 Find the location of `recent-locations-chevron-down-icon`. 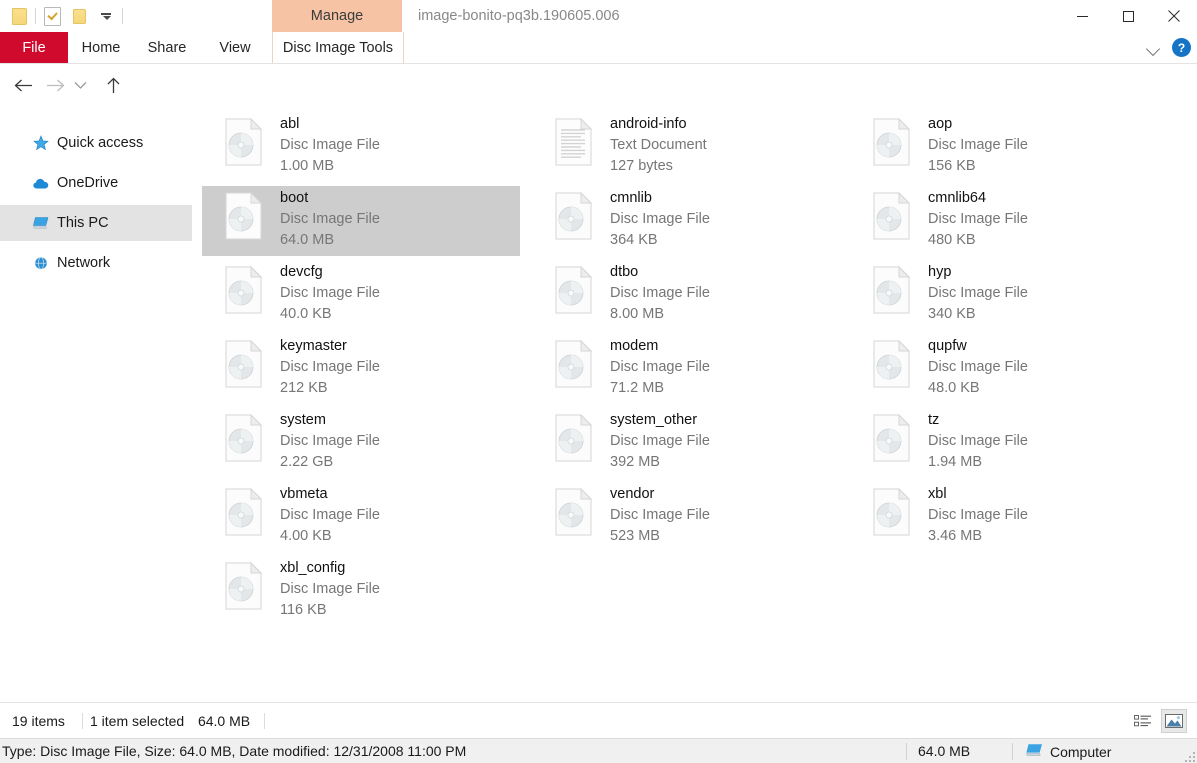

recent-locations-chevron-down-icon is located at coordinates (80, 85).